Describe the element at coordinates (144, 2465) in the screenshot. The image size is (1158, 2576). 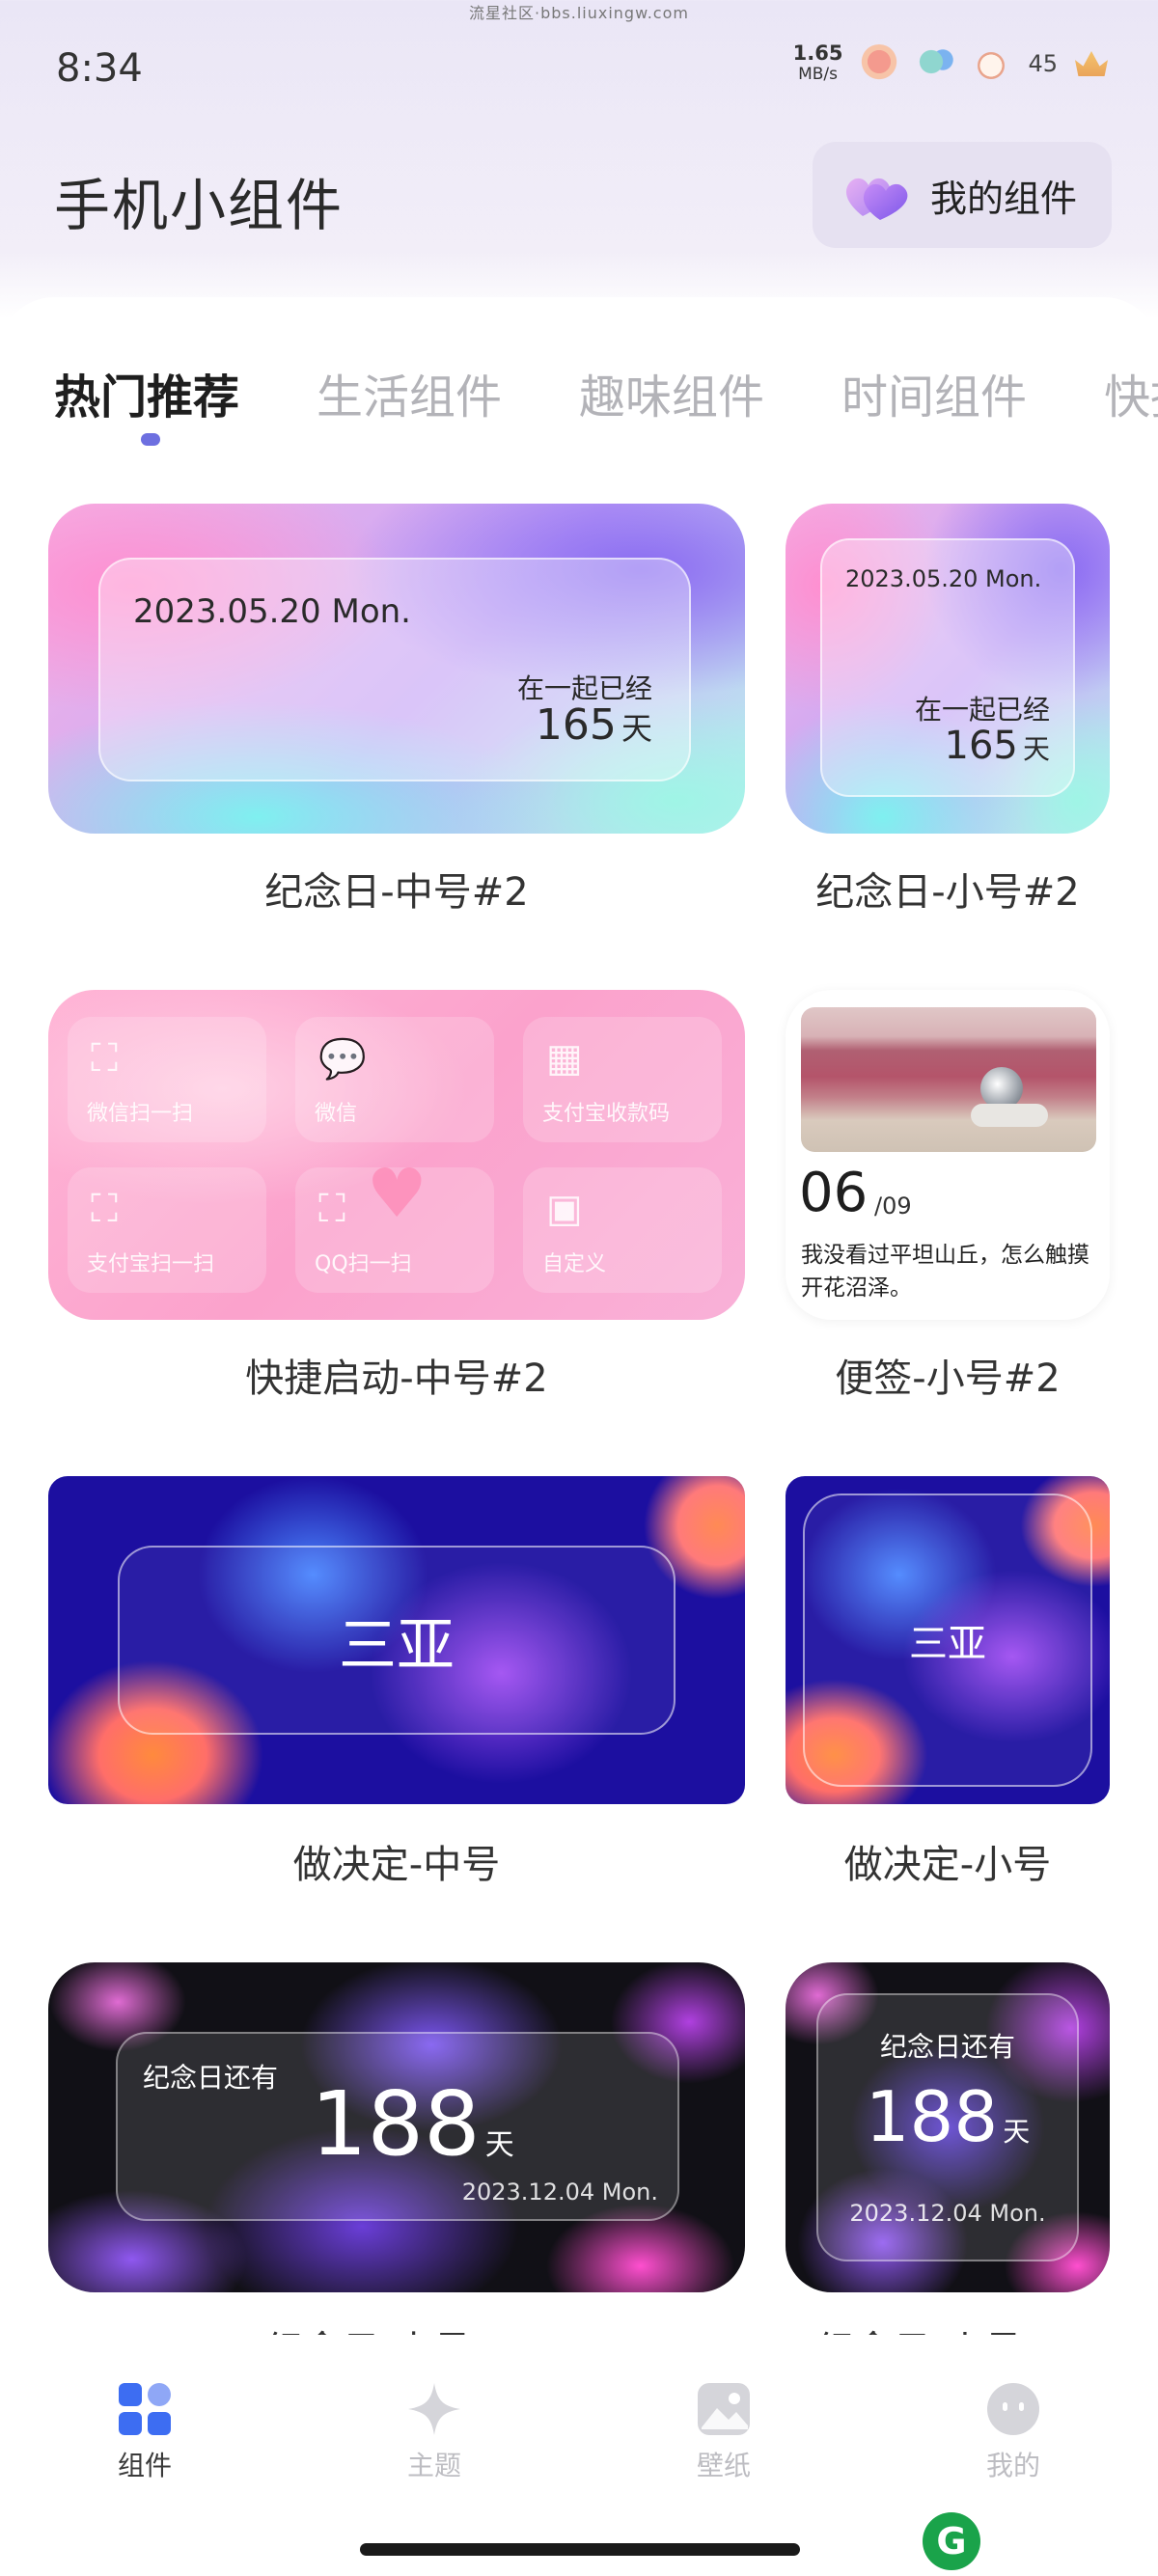
I see `nav-label: 组件` at that location.